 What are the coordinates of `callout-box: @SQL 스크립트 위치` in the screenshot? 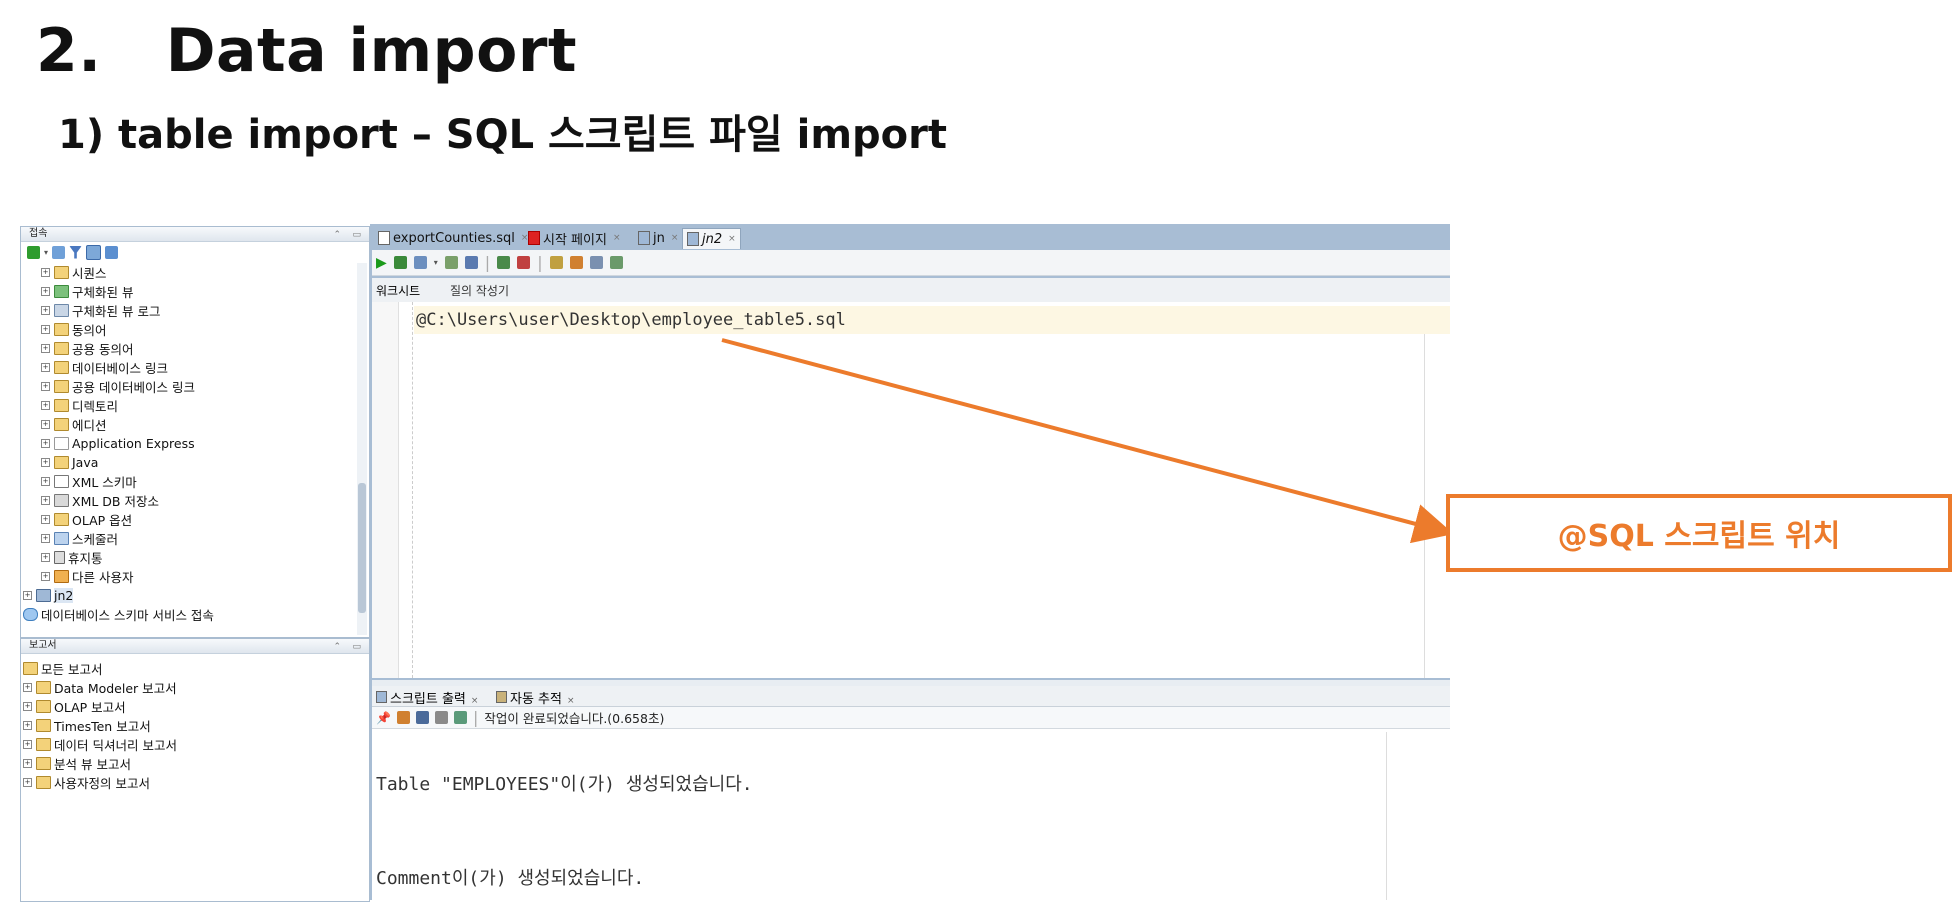 It's located at (1699, 533).